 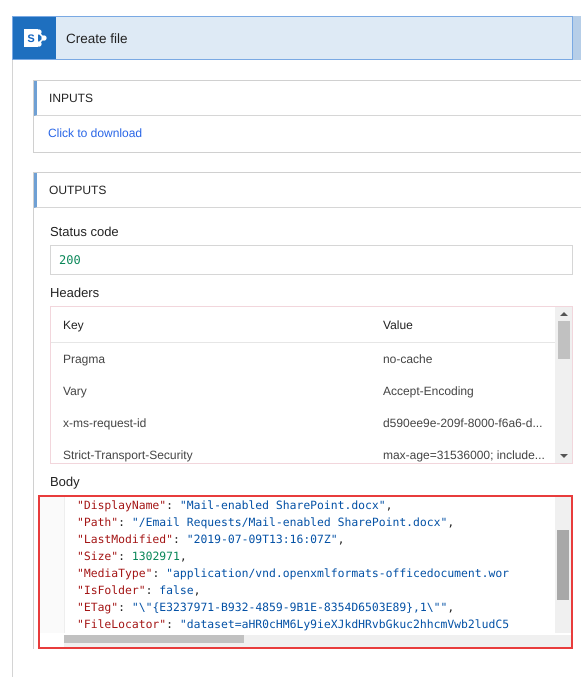 I want to click on table-cell-text: x-ms-request-id, so click(x=105, y=423).